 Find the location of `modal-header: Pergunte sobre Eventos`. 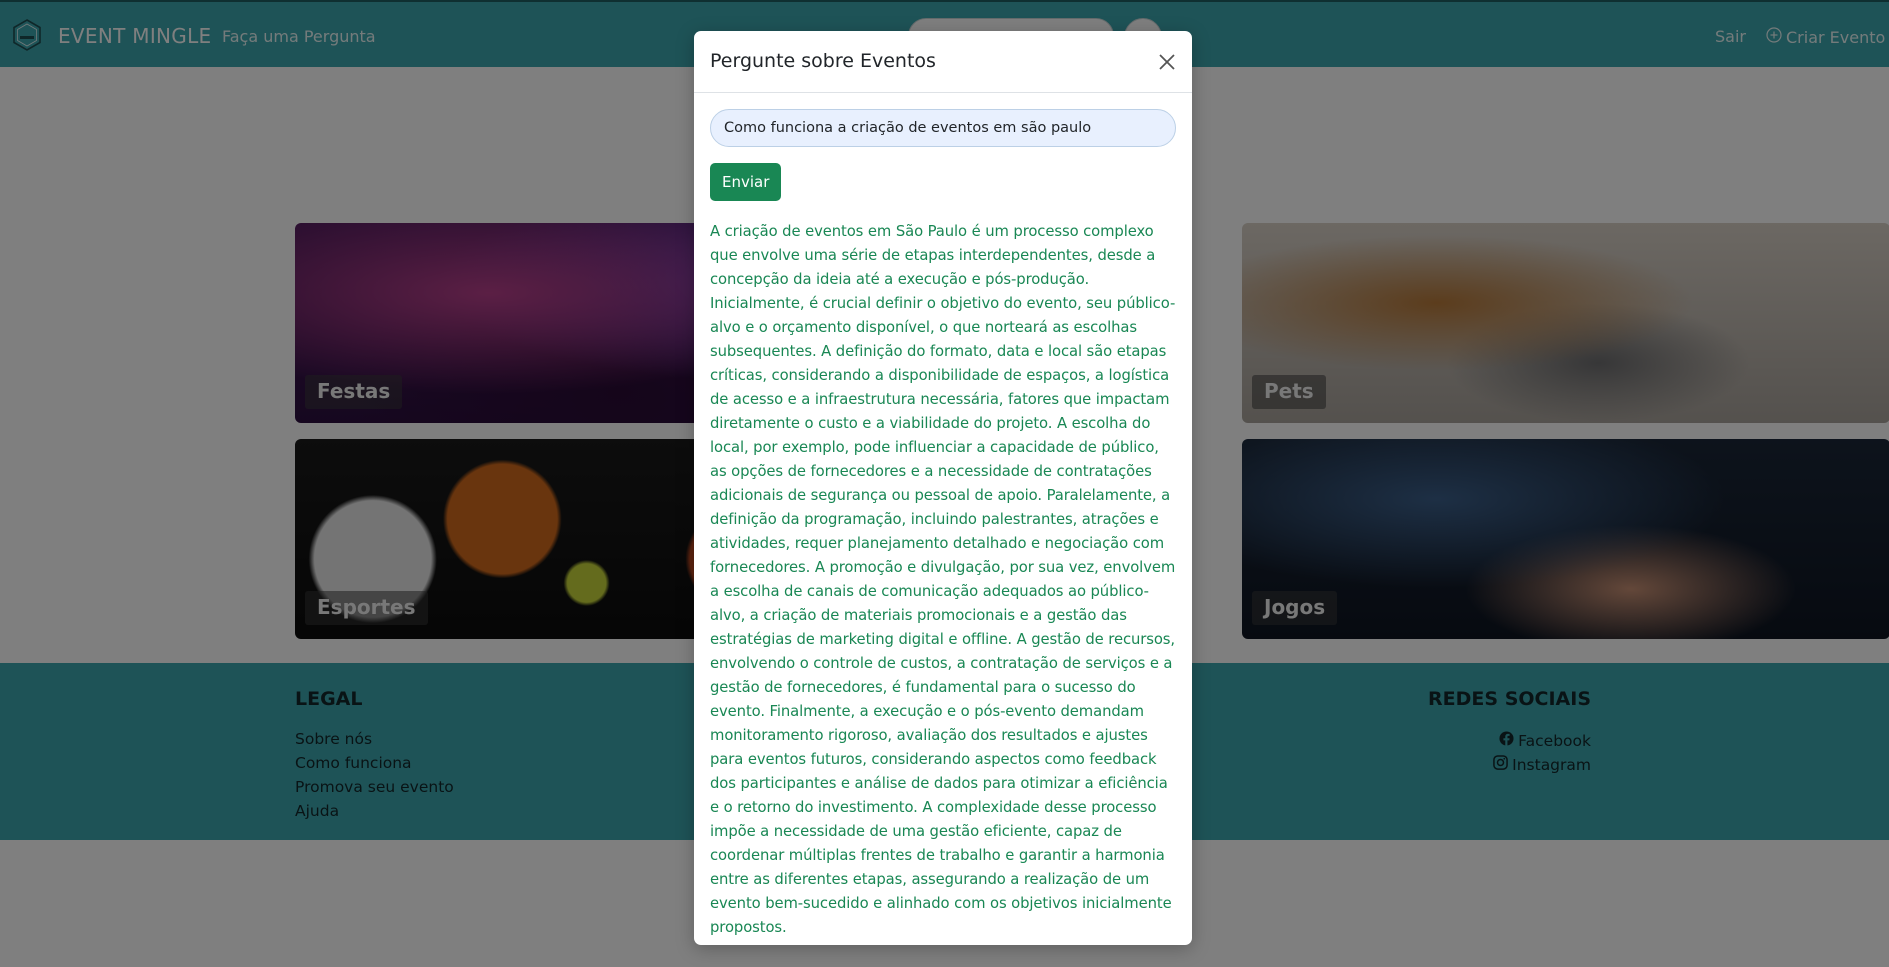

modal-header: Pergunte sobre Eventos is located at coordinates (943, 62).